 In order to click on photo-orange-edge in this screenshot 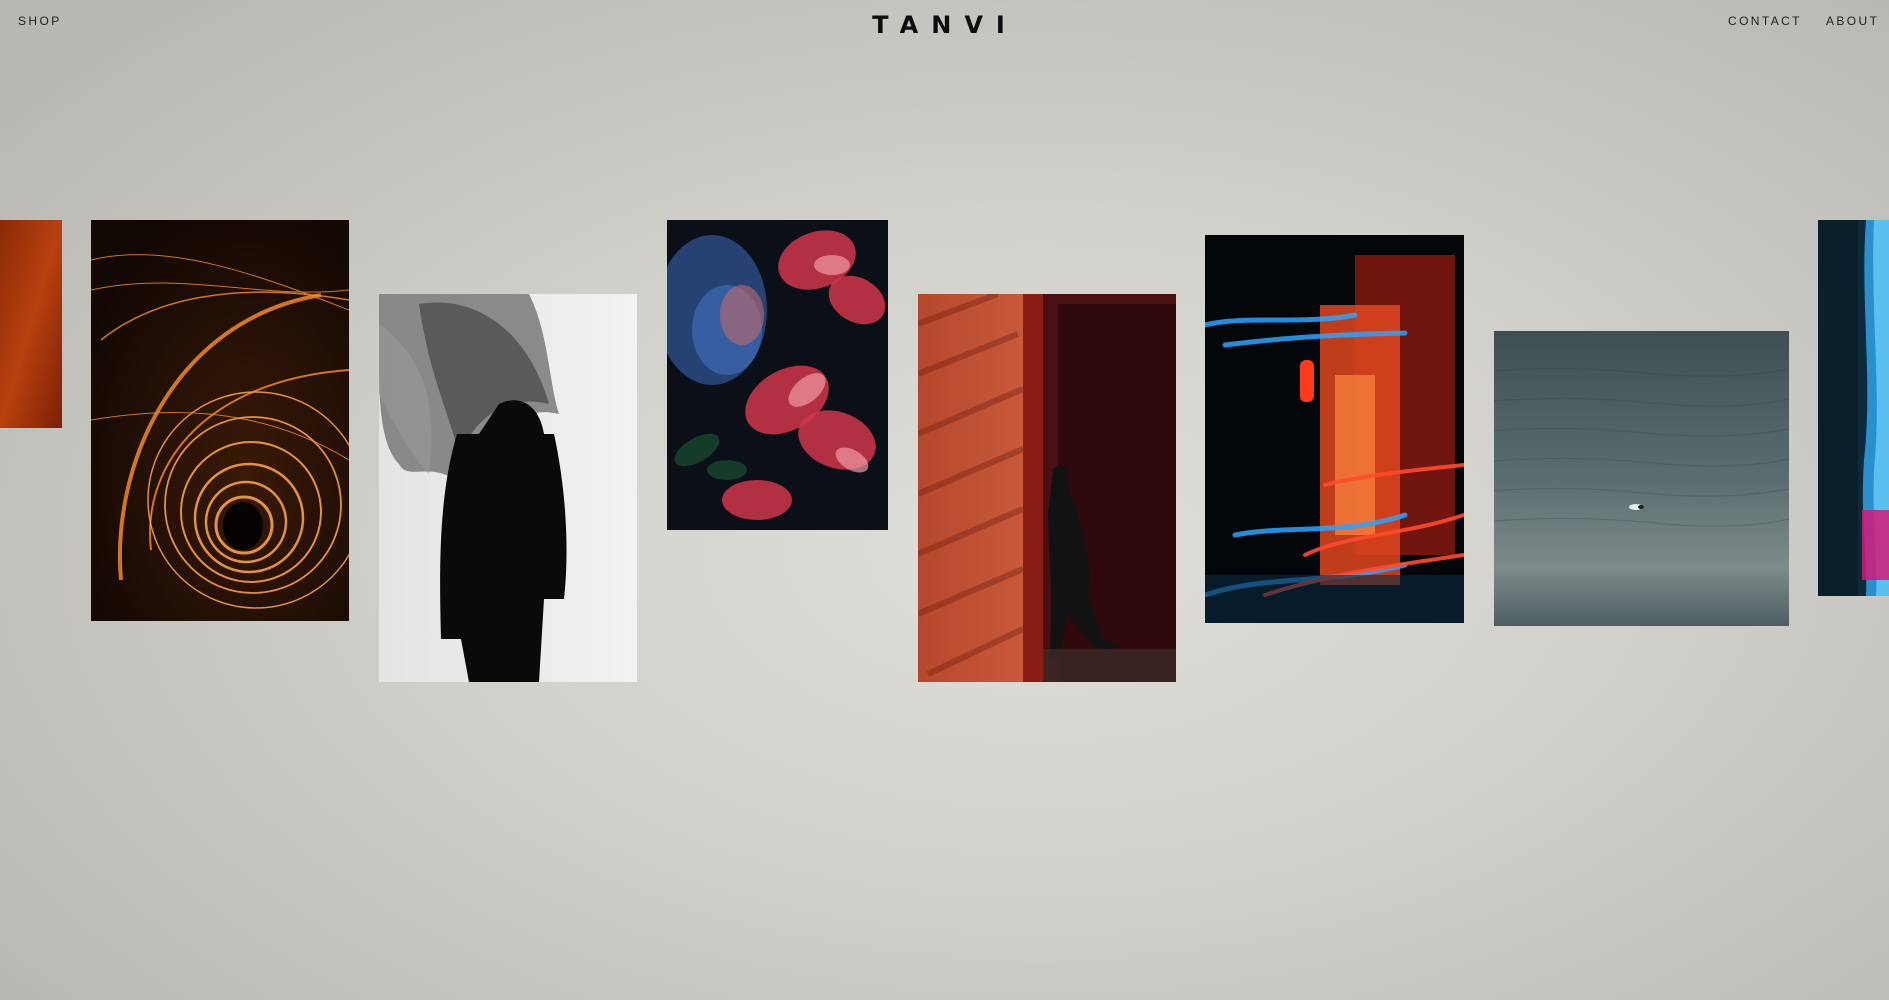, I will do `click(31, 324)`.